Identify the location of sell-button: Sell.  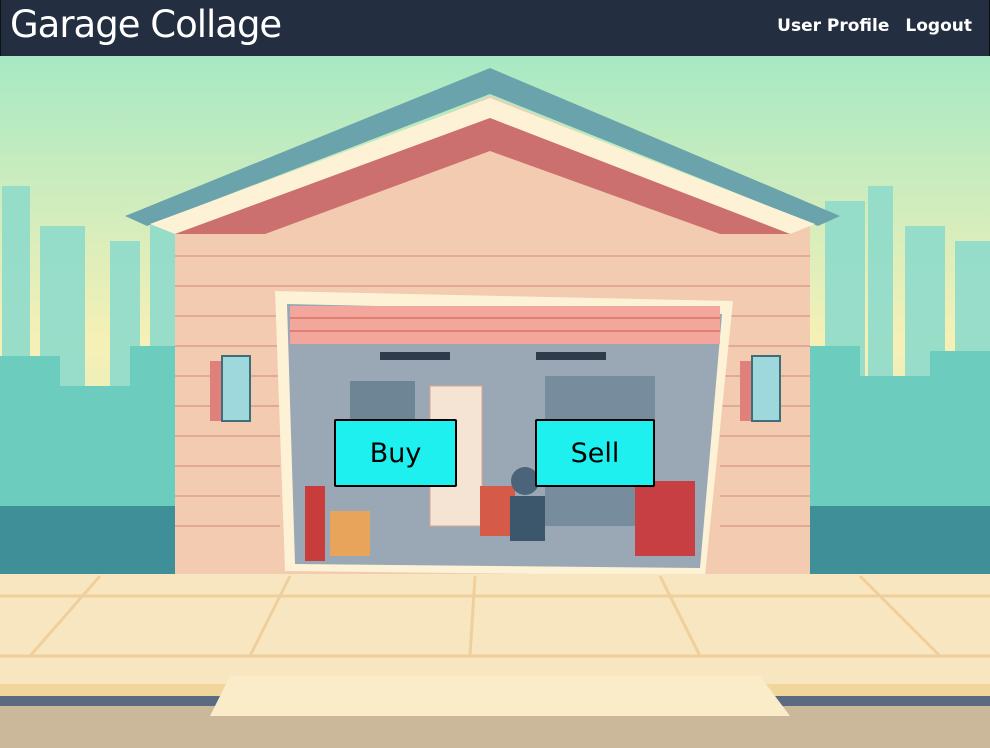
(595, 453).